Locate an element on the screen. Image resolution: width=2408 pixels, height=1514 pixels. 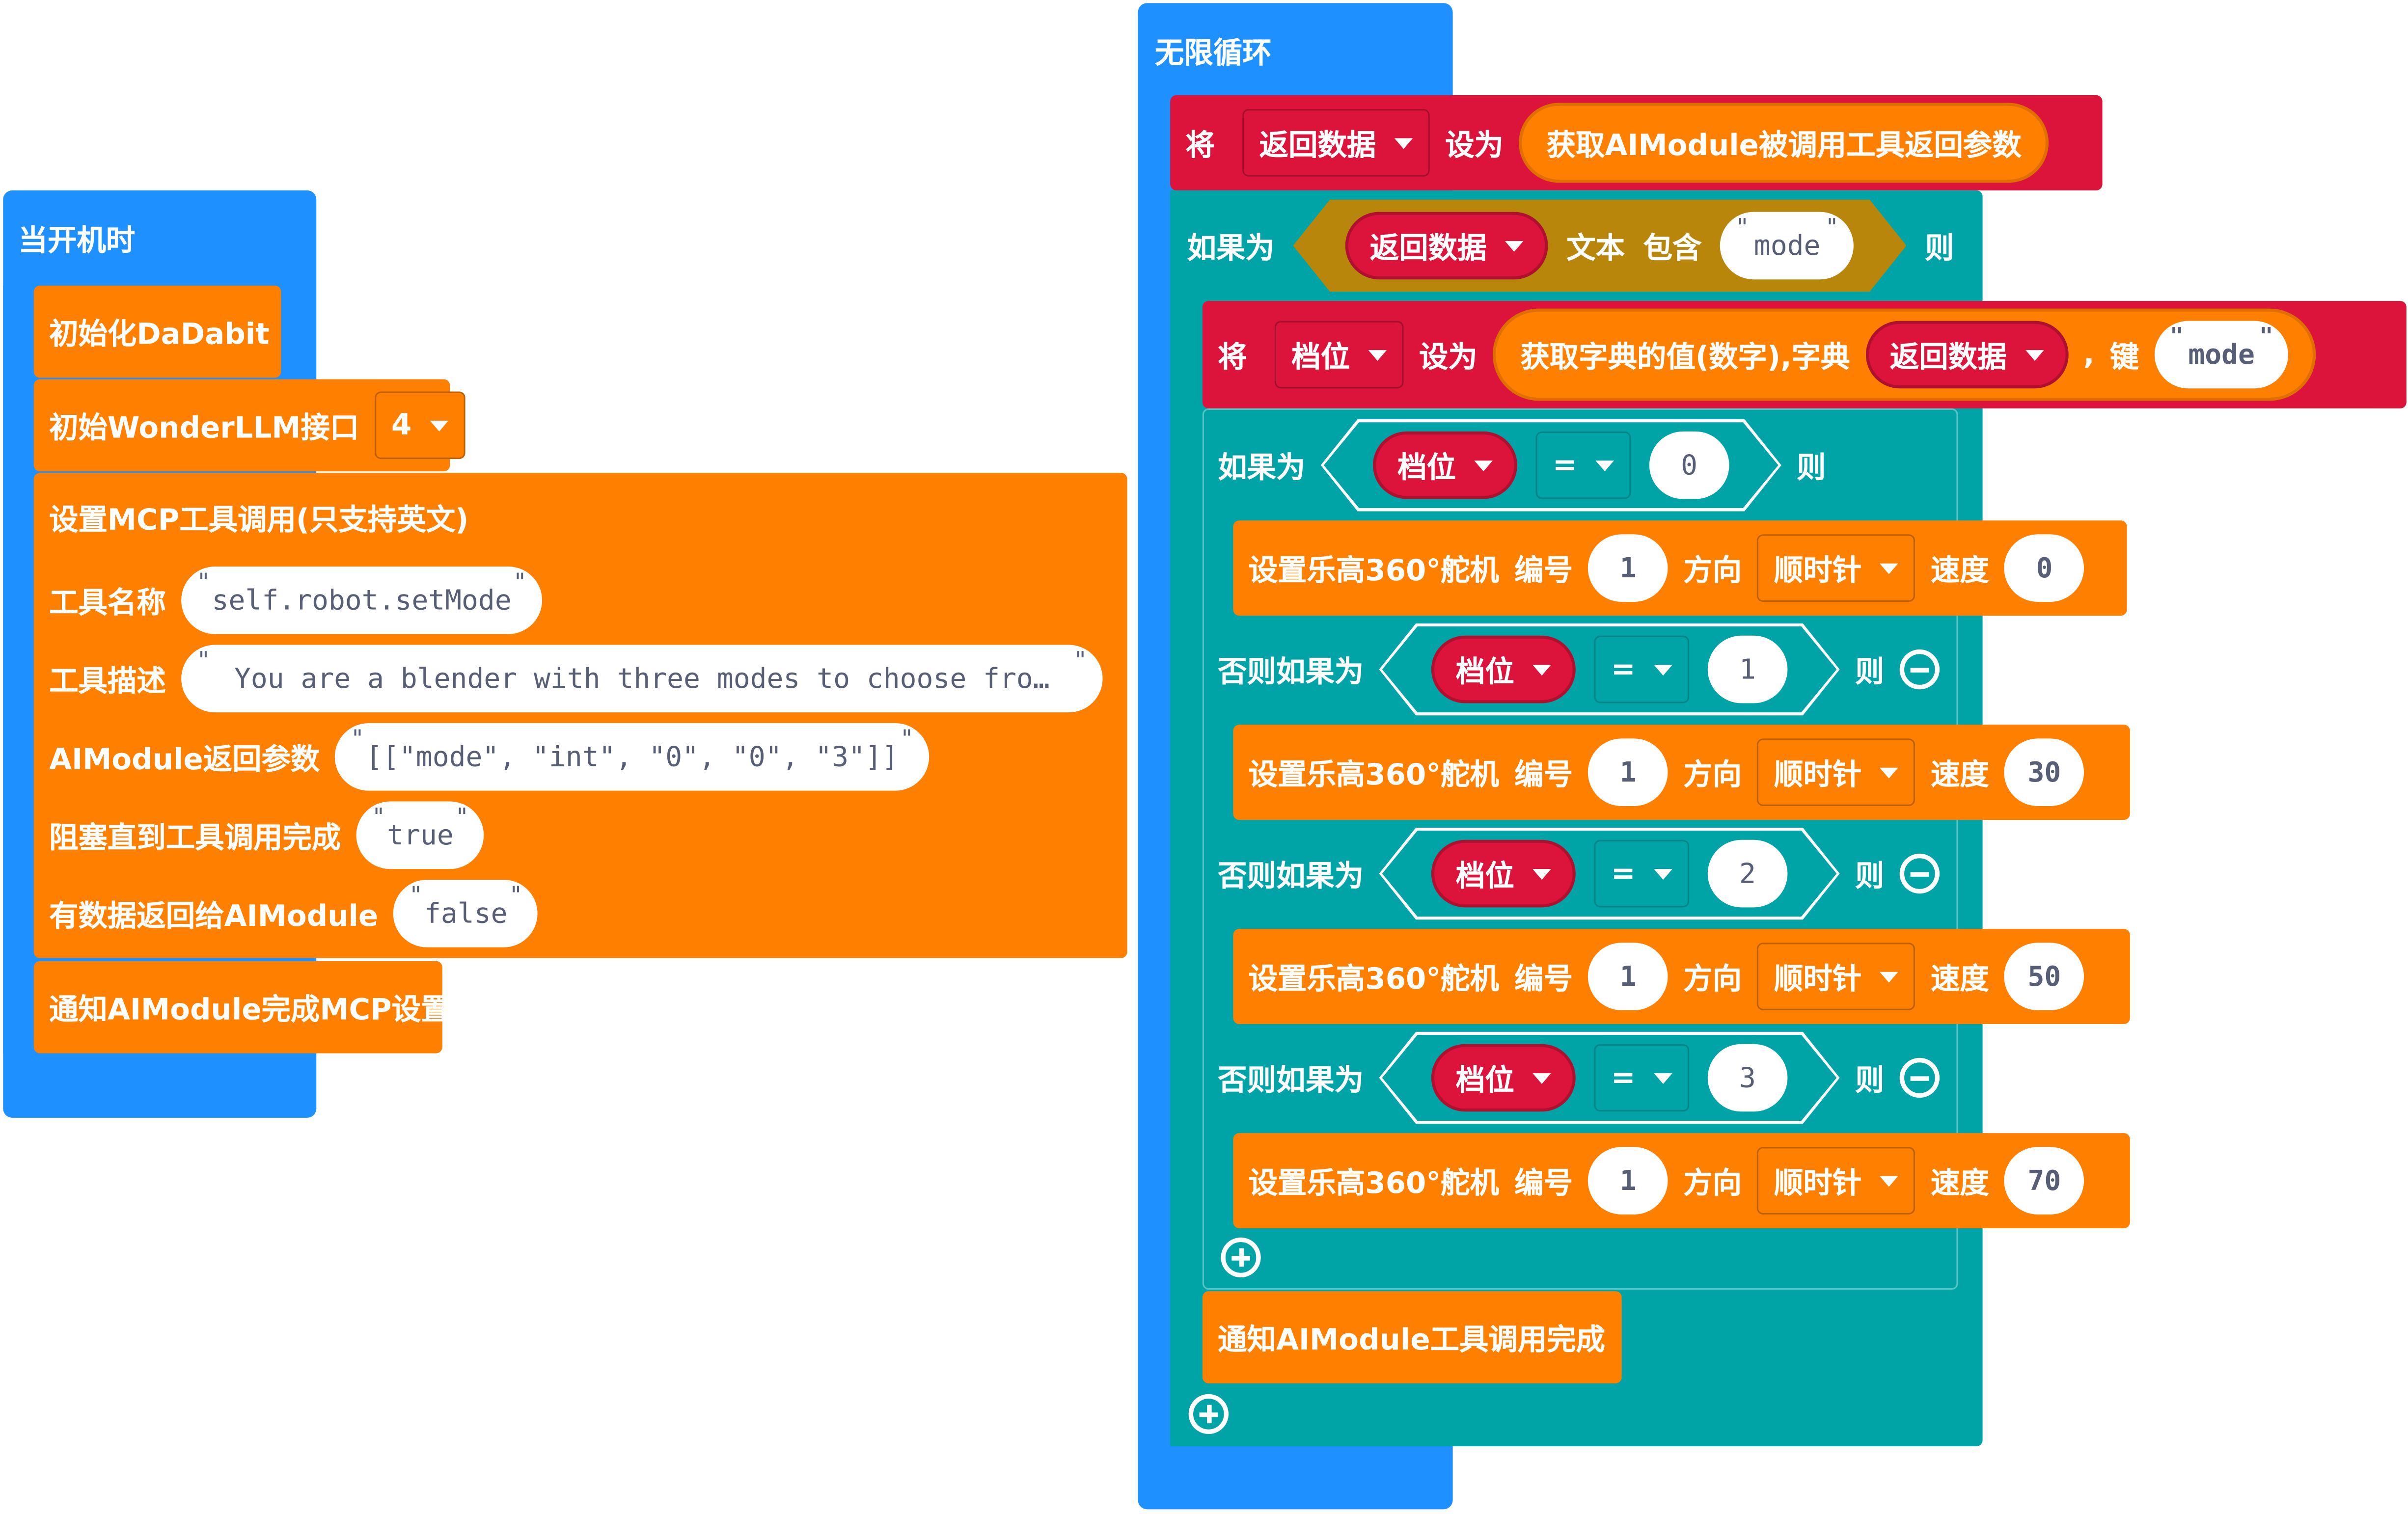
compare-value-input: 3 is located at coordinates (1748, 1078).